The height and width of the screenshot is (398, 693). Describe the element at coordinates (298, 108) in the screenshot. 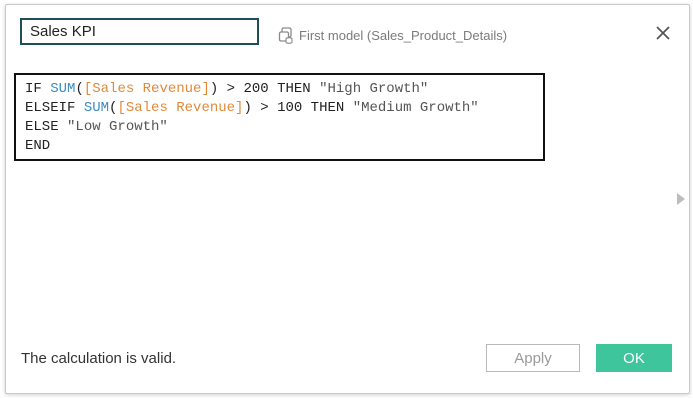

I see `formula-token: ) > 100 THEN` at that location.